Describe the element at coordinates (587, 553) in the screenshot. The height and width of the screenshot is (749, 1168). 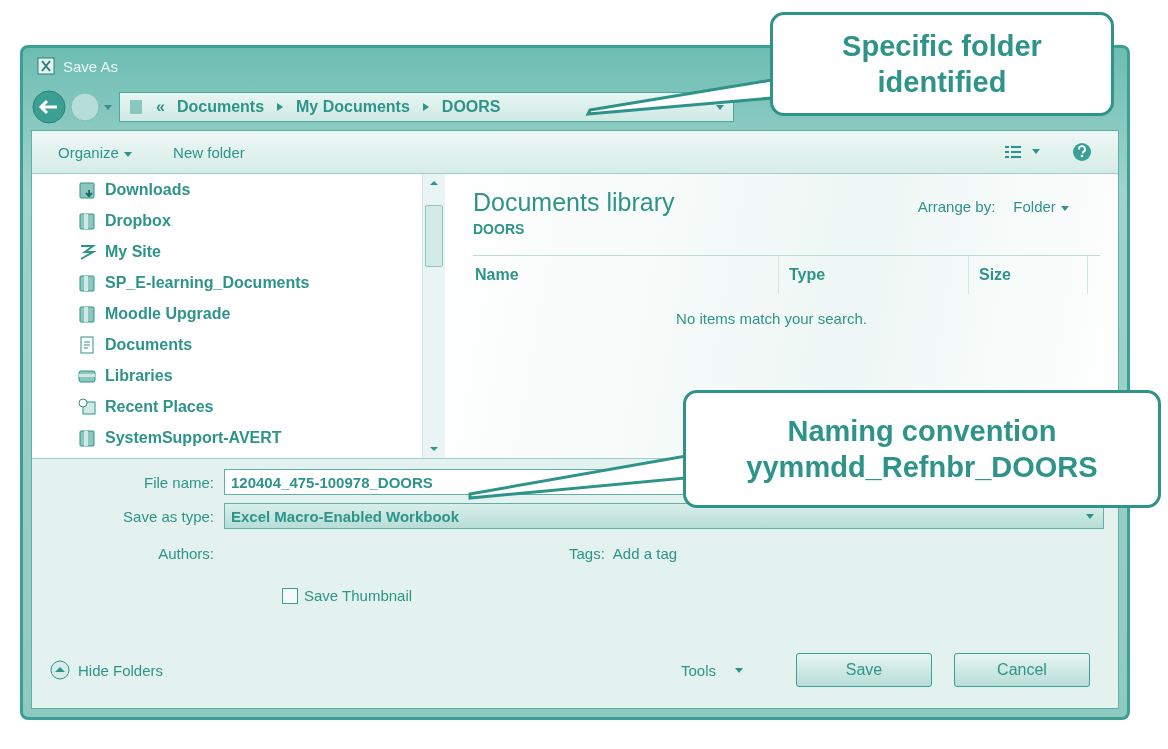
I see `field-label: Tags:` at that location.